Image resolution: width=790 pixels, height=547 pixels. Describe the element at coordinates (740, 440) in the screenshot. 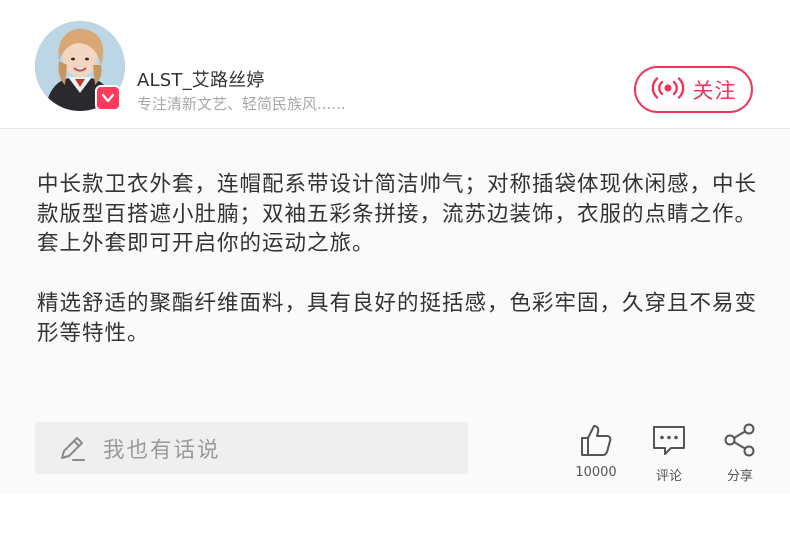

I see `share-icon` at that location.